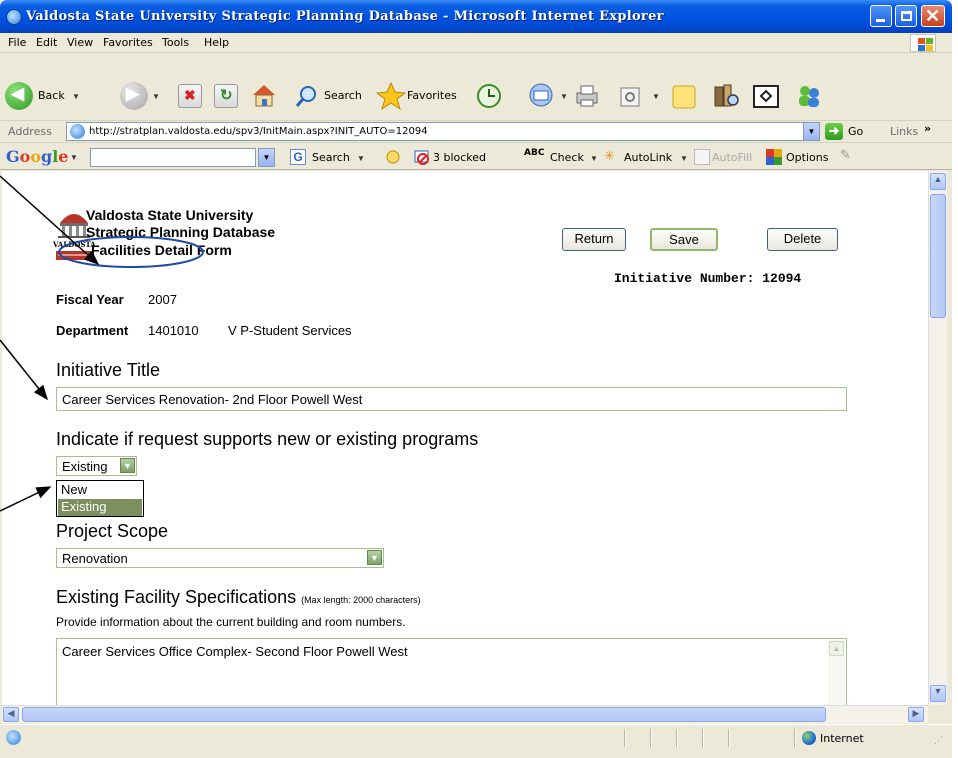 The height and width of the screenshot is (758, 958). Describe the element at coordinates (927, 128) in the screenshot. I see `links-chevron-icon: »` at that location.